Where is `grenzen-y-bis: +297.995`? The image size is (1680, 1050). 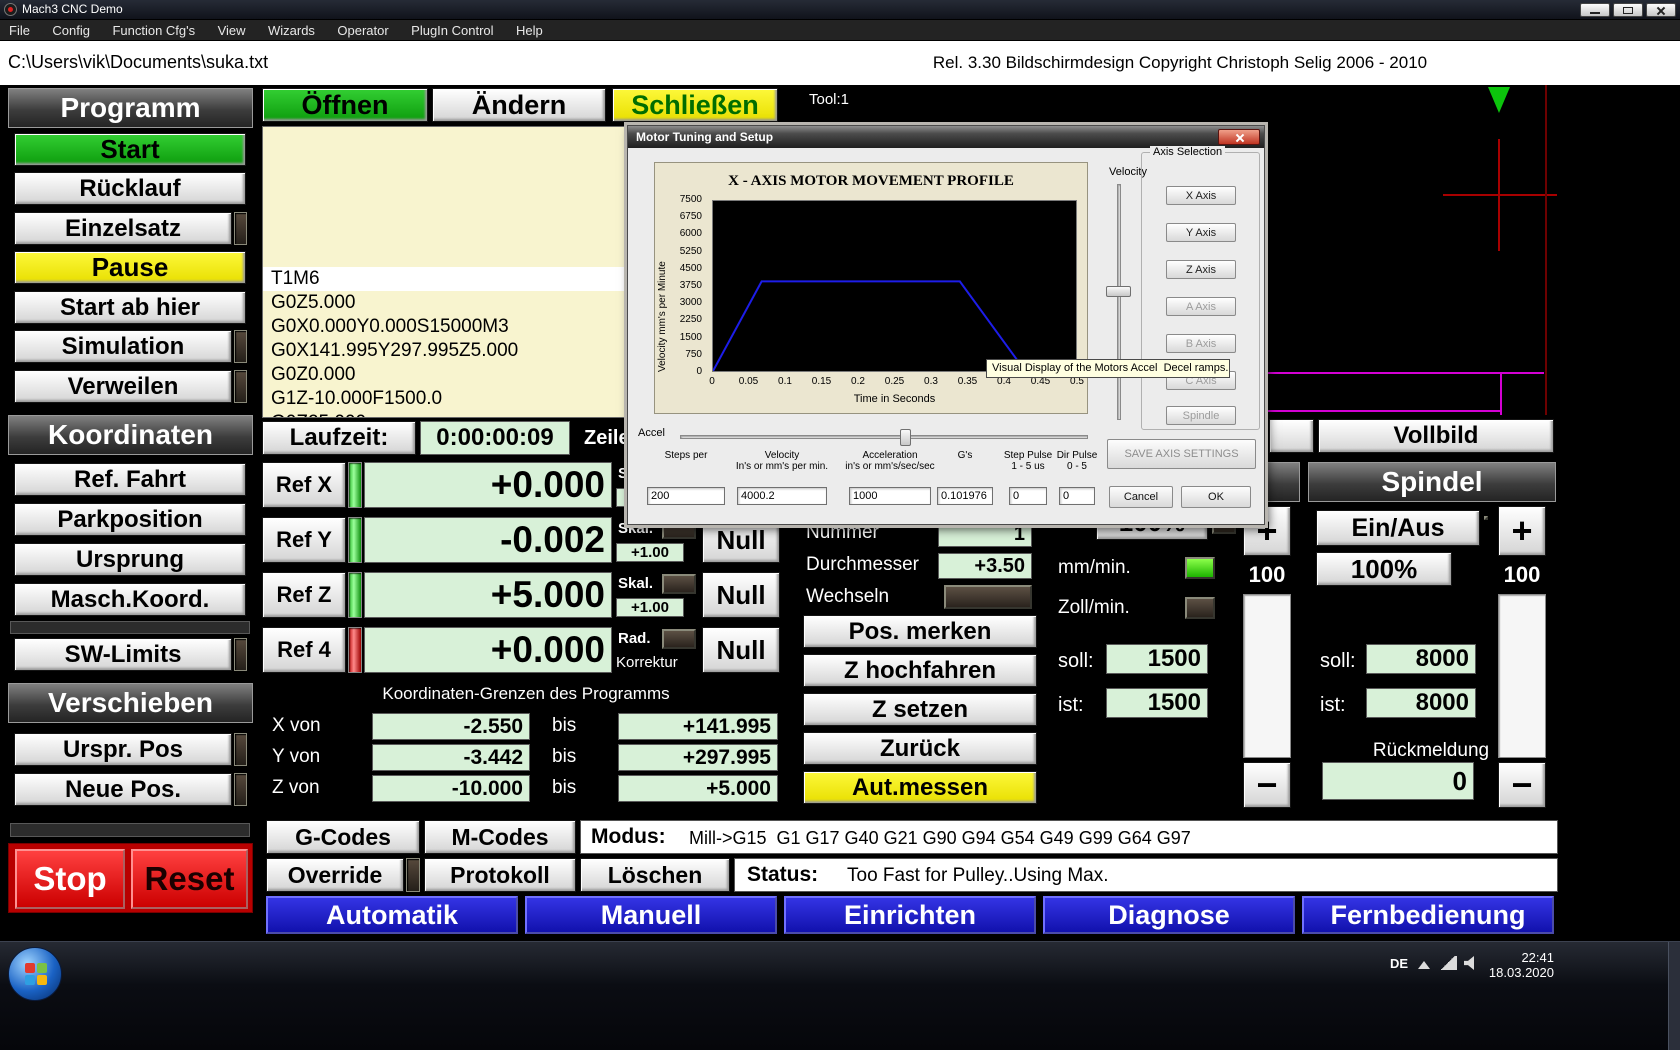
grenzen-y-bis: +297.995 is located at coordinates (698, 757).